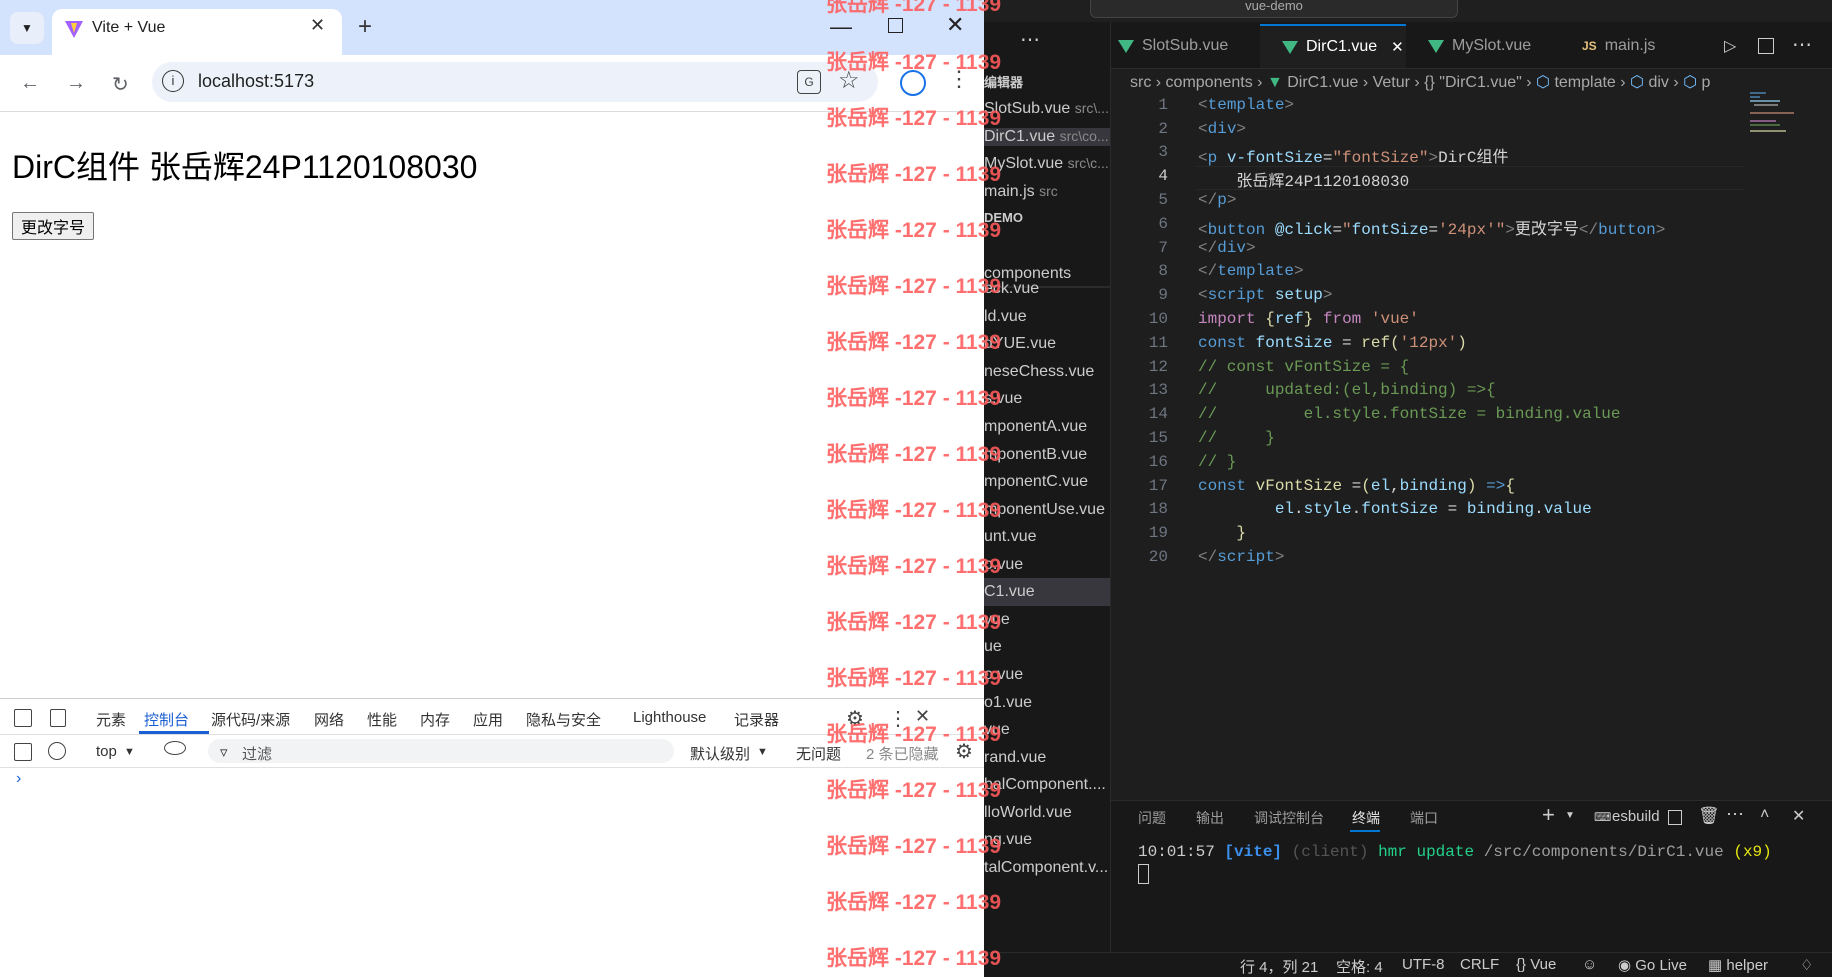 Image resolution: width=1832 pixels, height=977 pixels. Describe the element at coordinates (18, 779) in the screenshot. I see `console-prompt: ›` at that location.